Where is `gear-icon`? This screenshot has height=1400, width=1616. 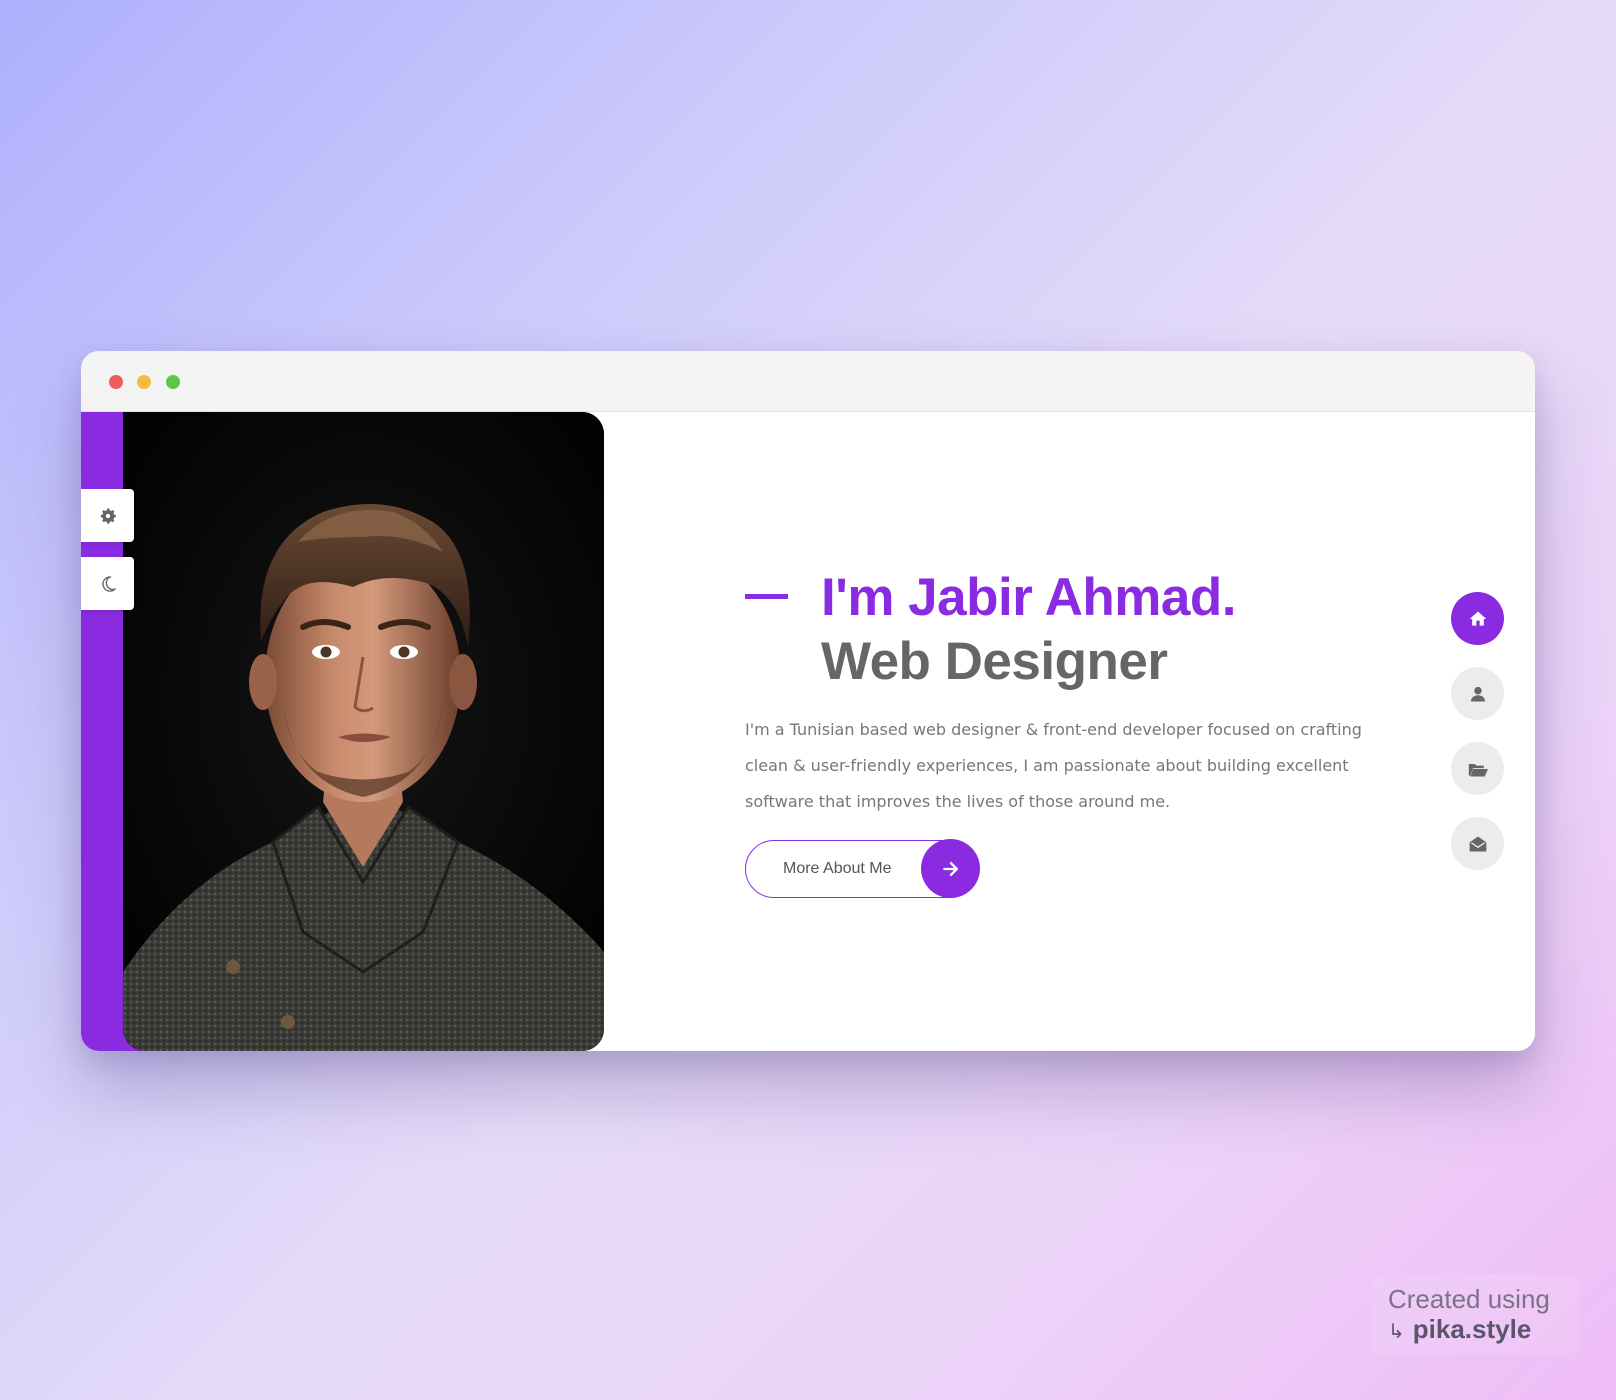 gear-icon is located at coordinates (108, 516).